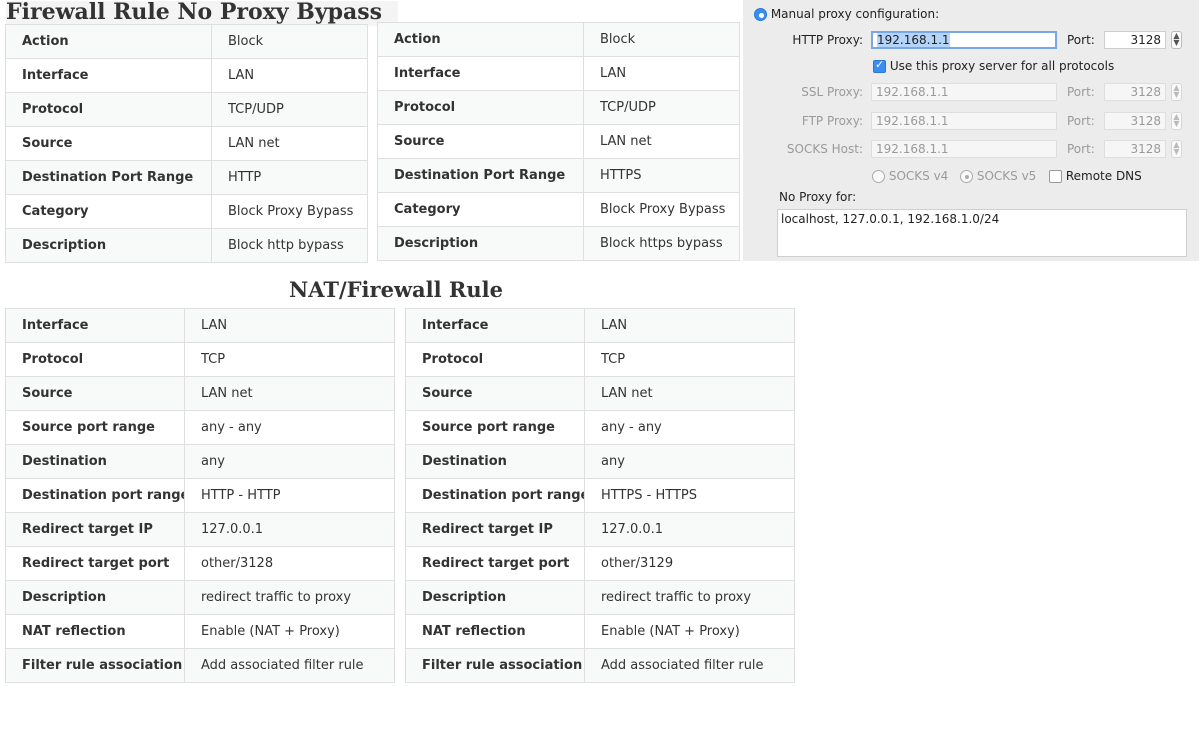 The height and width of the screenshot is (753, 1202). I want to click on table-row: Source port range any - any, so click(200, 427).